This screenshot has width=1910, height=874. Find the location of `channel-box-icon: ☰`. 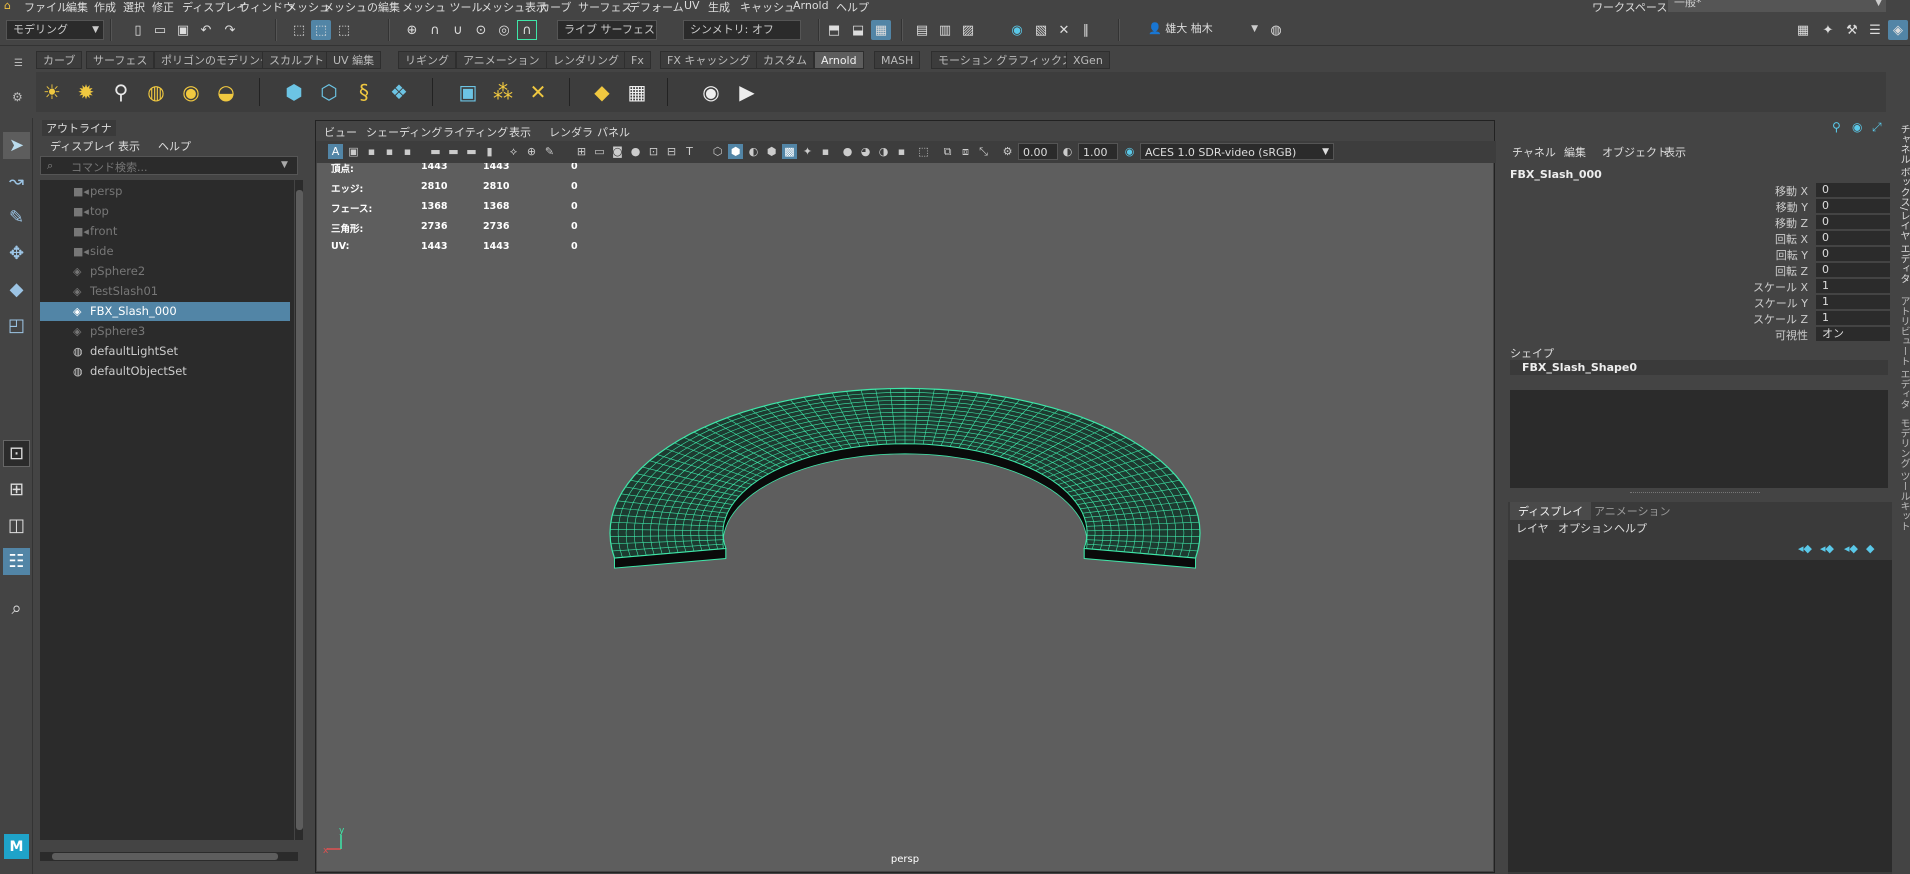

channel-box-icon: ☰ is located at coordinates (1875, 30).